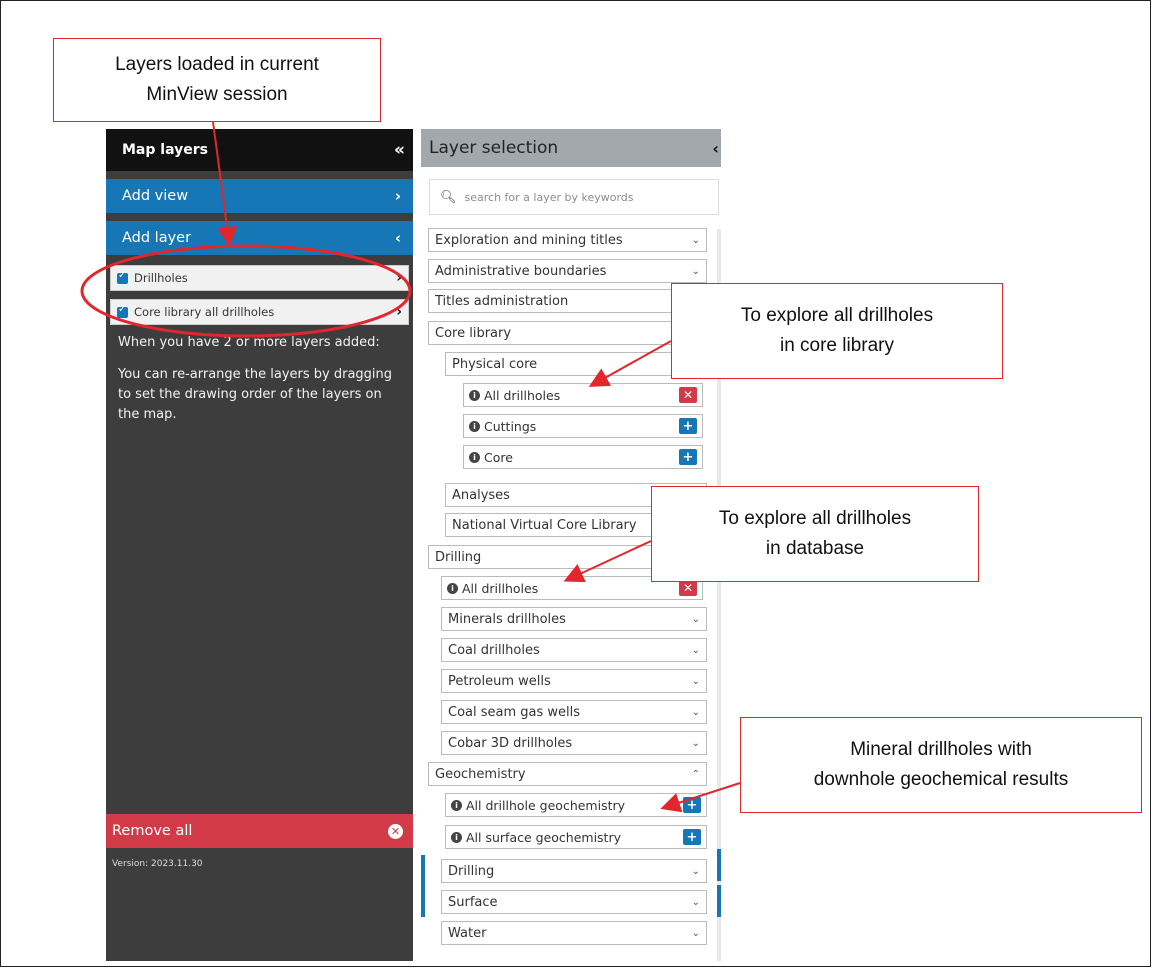 This screenshot has width=1153, height=969. What do you see at coordinates (700, 797) in the screenshot?
I see `arrow-to-geochemistry` at bounding box center [700, 797].